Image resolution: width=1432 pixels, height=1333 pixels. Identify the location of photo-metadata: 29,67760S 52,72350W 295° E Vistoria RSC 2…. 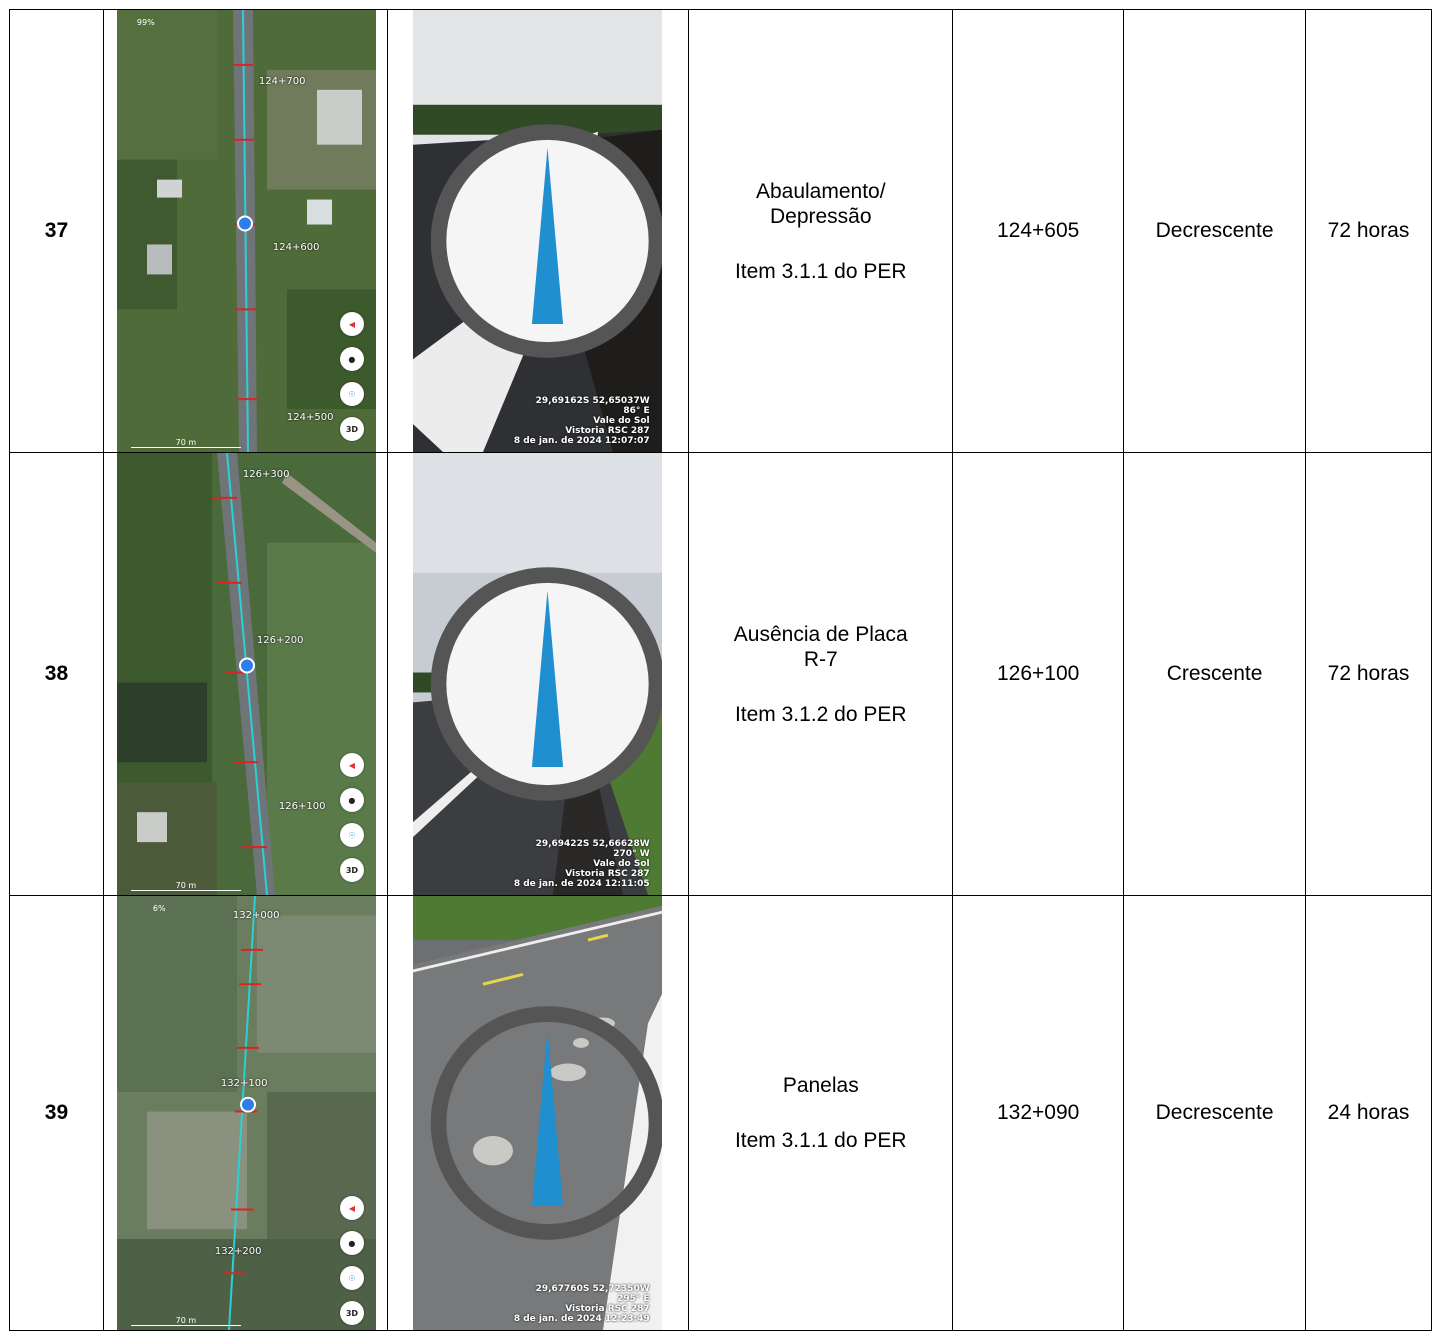
(581, 1304).